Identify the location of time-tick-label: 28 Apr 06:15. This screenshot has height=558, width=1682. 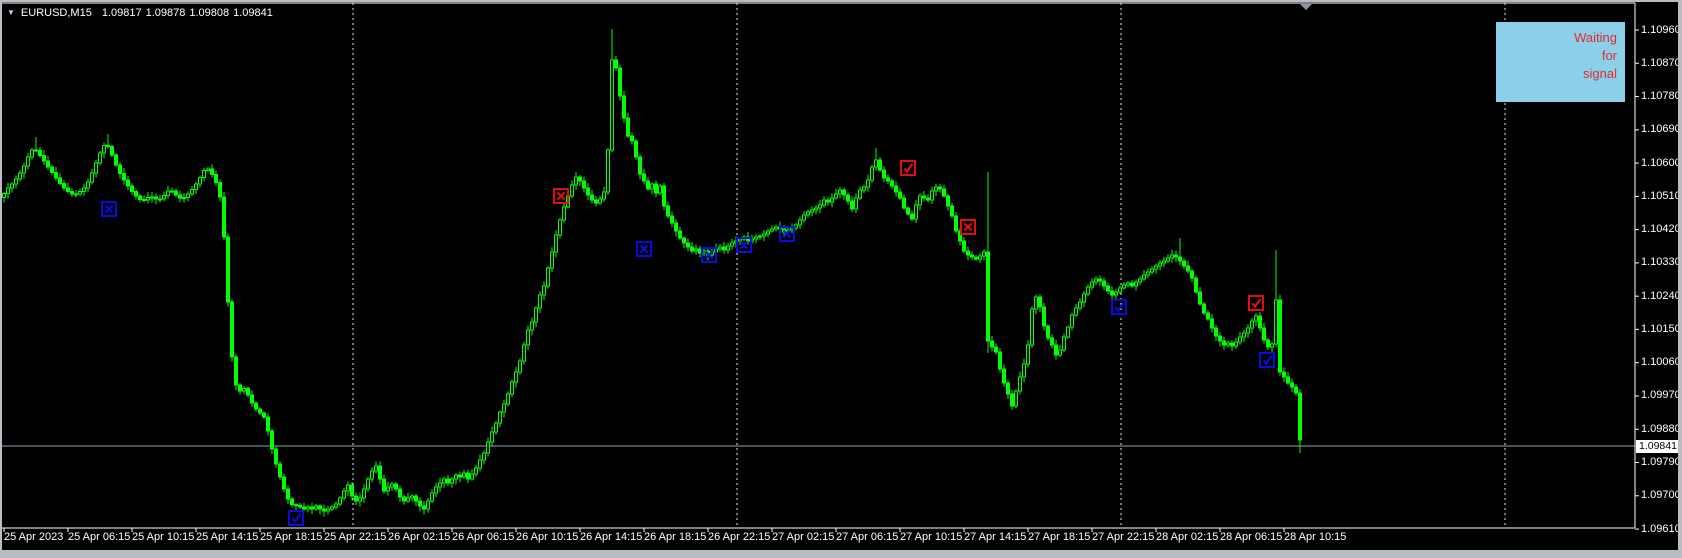
(1251, 537).